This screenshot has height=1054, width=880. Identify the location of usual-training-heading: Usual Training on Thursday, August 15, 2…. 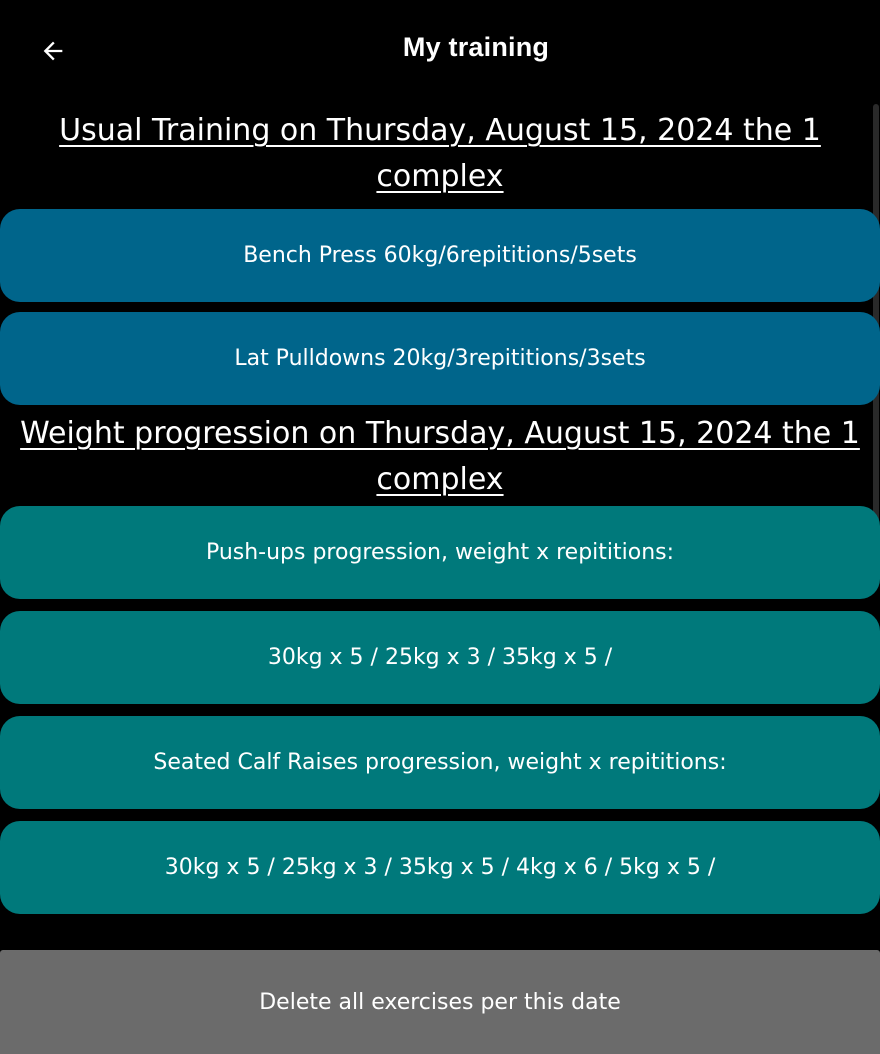
(440, 154).